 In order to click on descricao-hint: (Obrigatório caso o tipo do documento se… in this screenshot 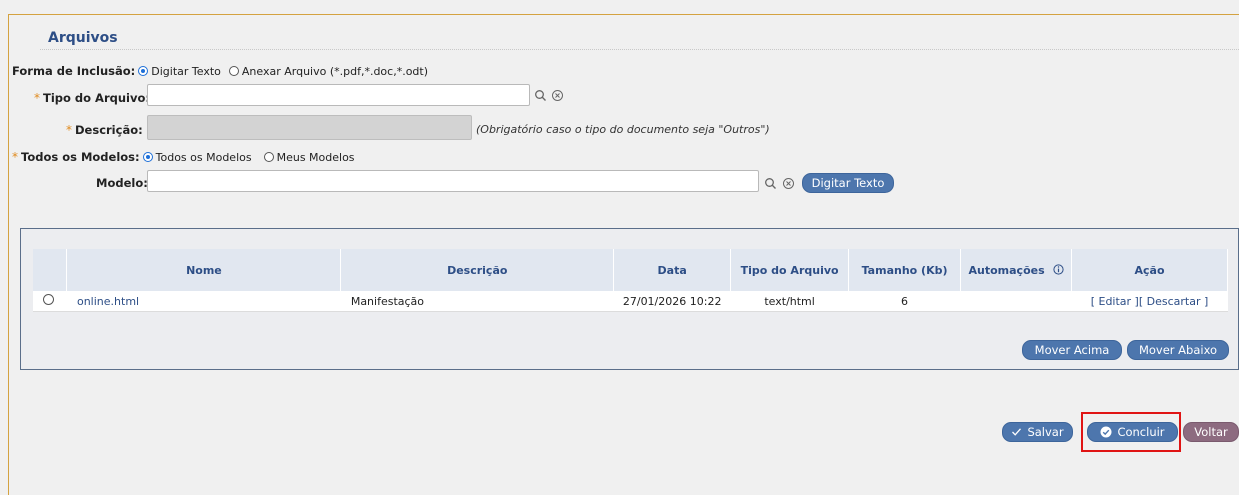, I will do `click(623, 129)`.